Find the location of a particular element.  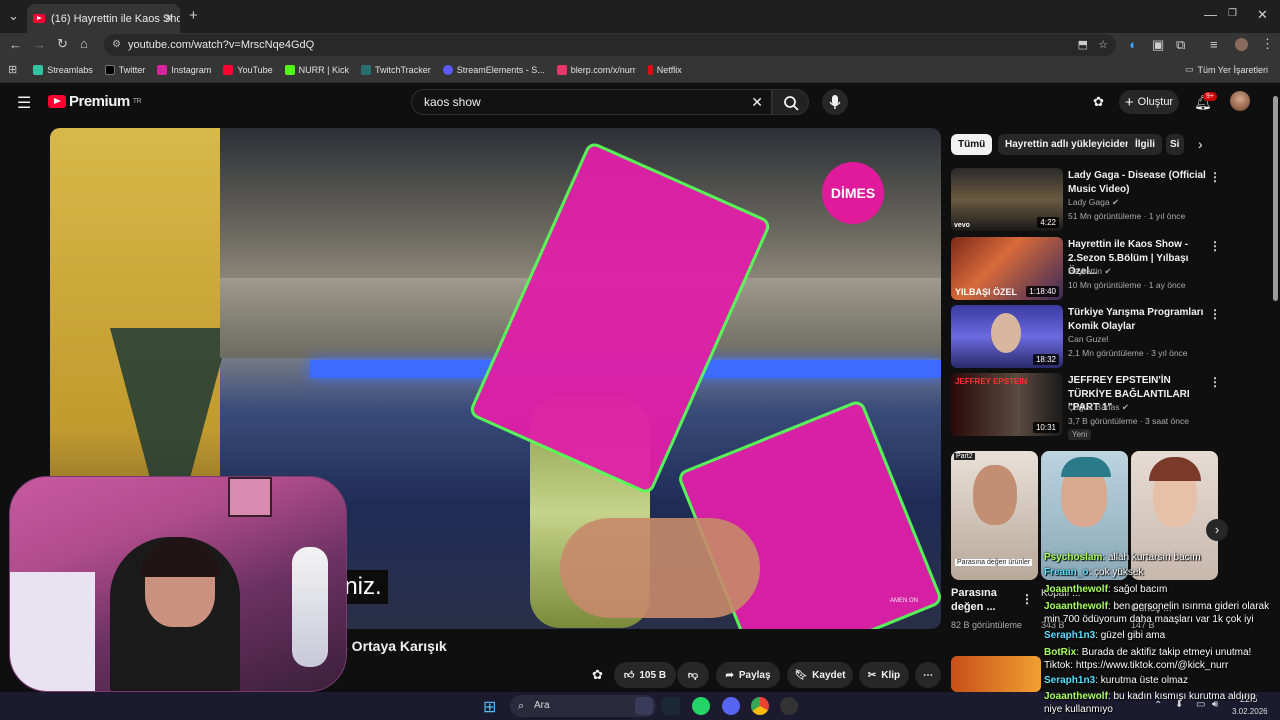

account-avatar is located at coordinates (1240, 101).